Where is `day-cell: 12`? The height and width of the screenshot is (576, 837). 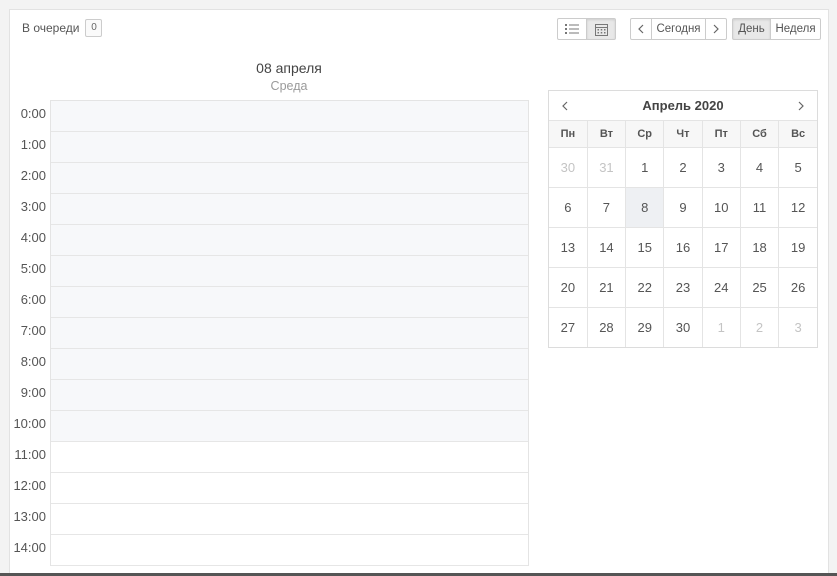 day-cell: 12 is located at coordinates (797, 207).